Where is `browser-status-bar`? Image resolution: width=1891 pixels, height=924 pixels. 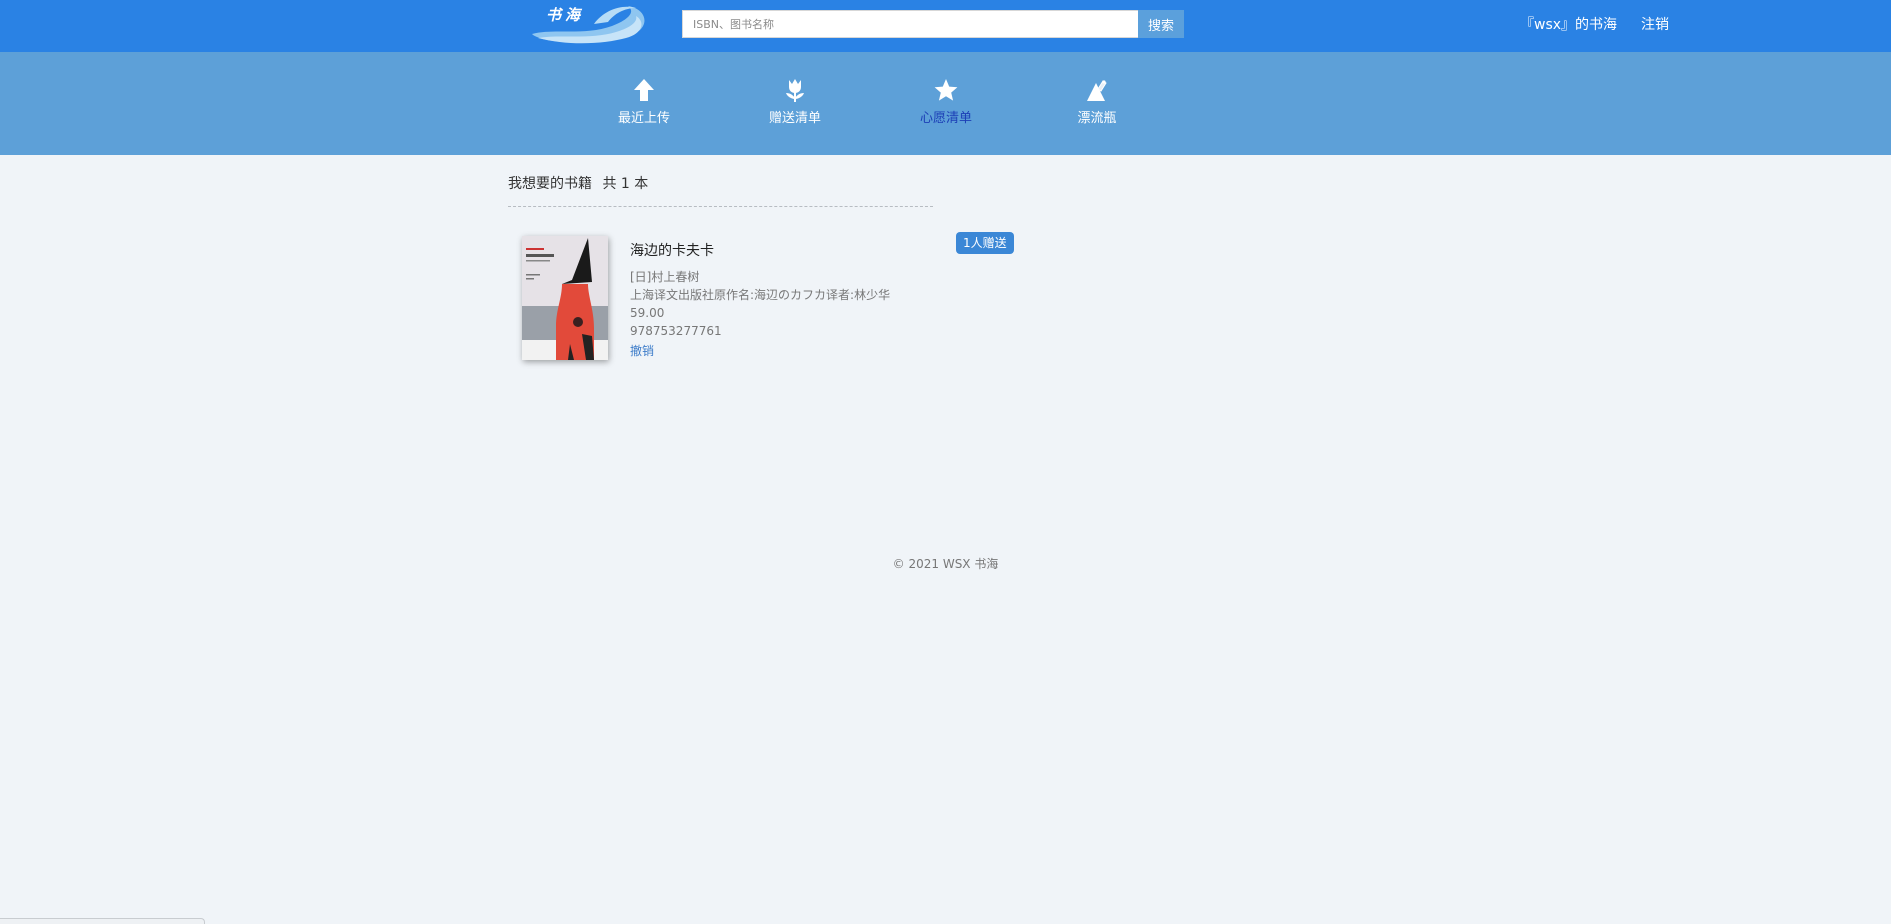
browser-status-bar is located at coordinates (102, 921).